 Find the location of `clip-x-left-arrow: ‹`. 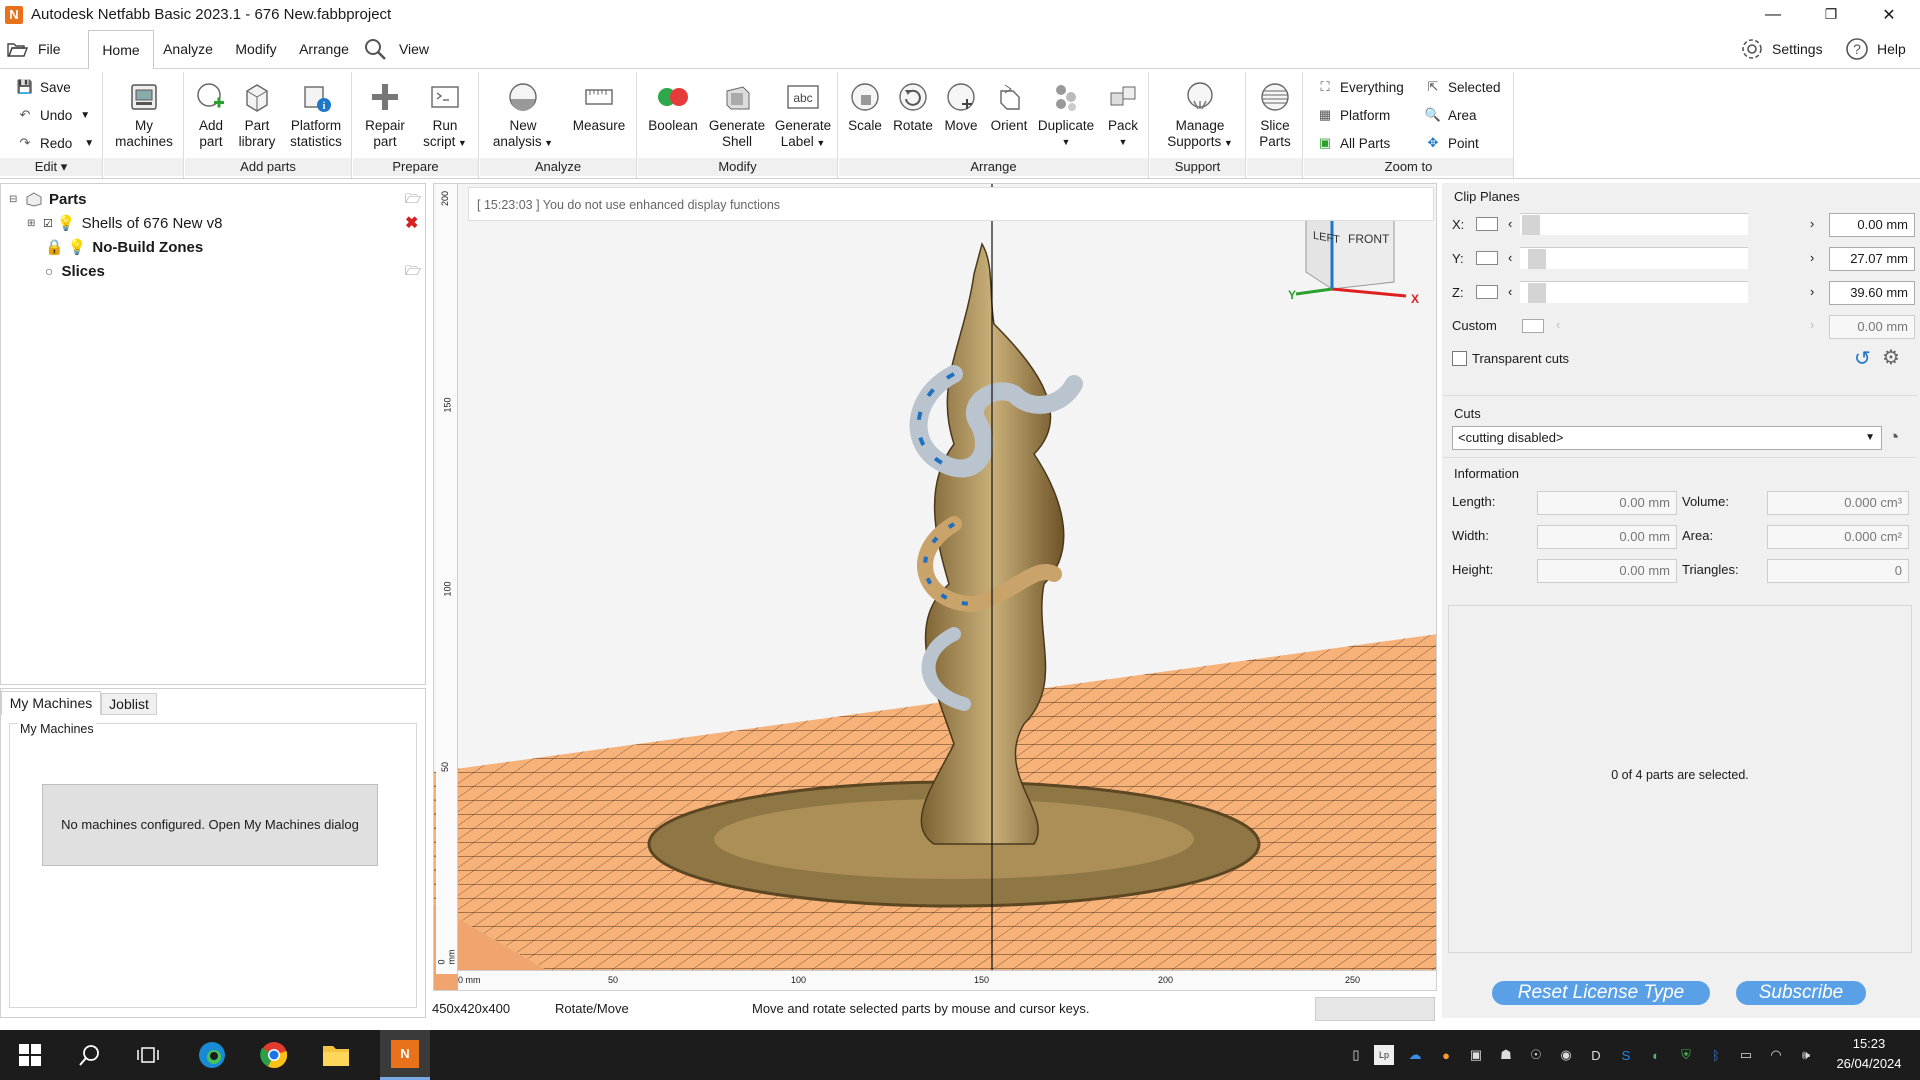

clip-x-left-arrow: ‹ is located at coordinates (1510, 223).